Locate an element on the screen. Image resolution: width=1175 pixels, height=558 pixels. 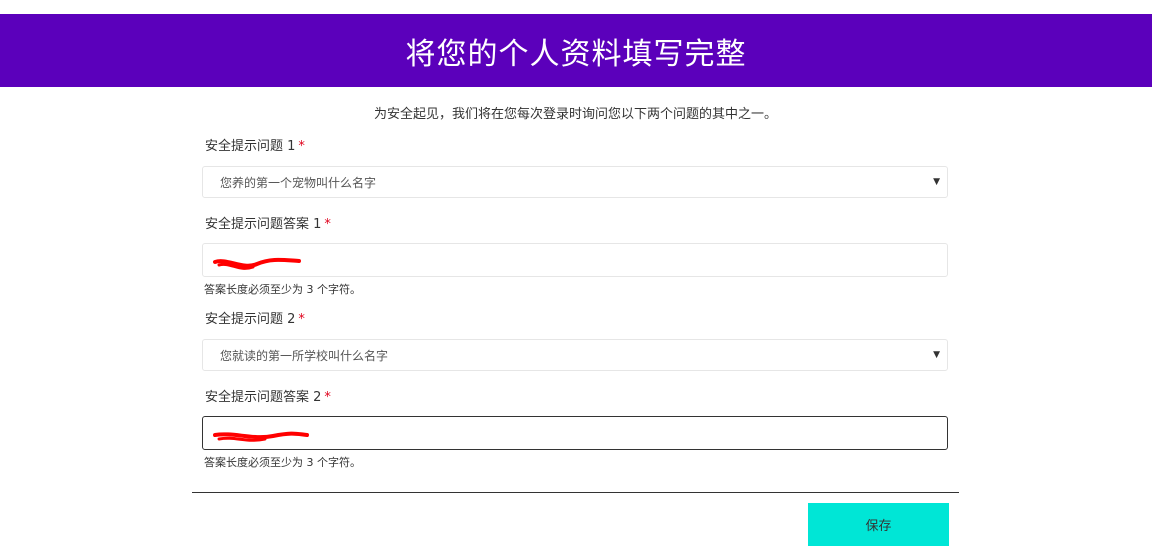
answer1-label: 安全提示问题答案 1 * is located at coordinates (268, 225).